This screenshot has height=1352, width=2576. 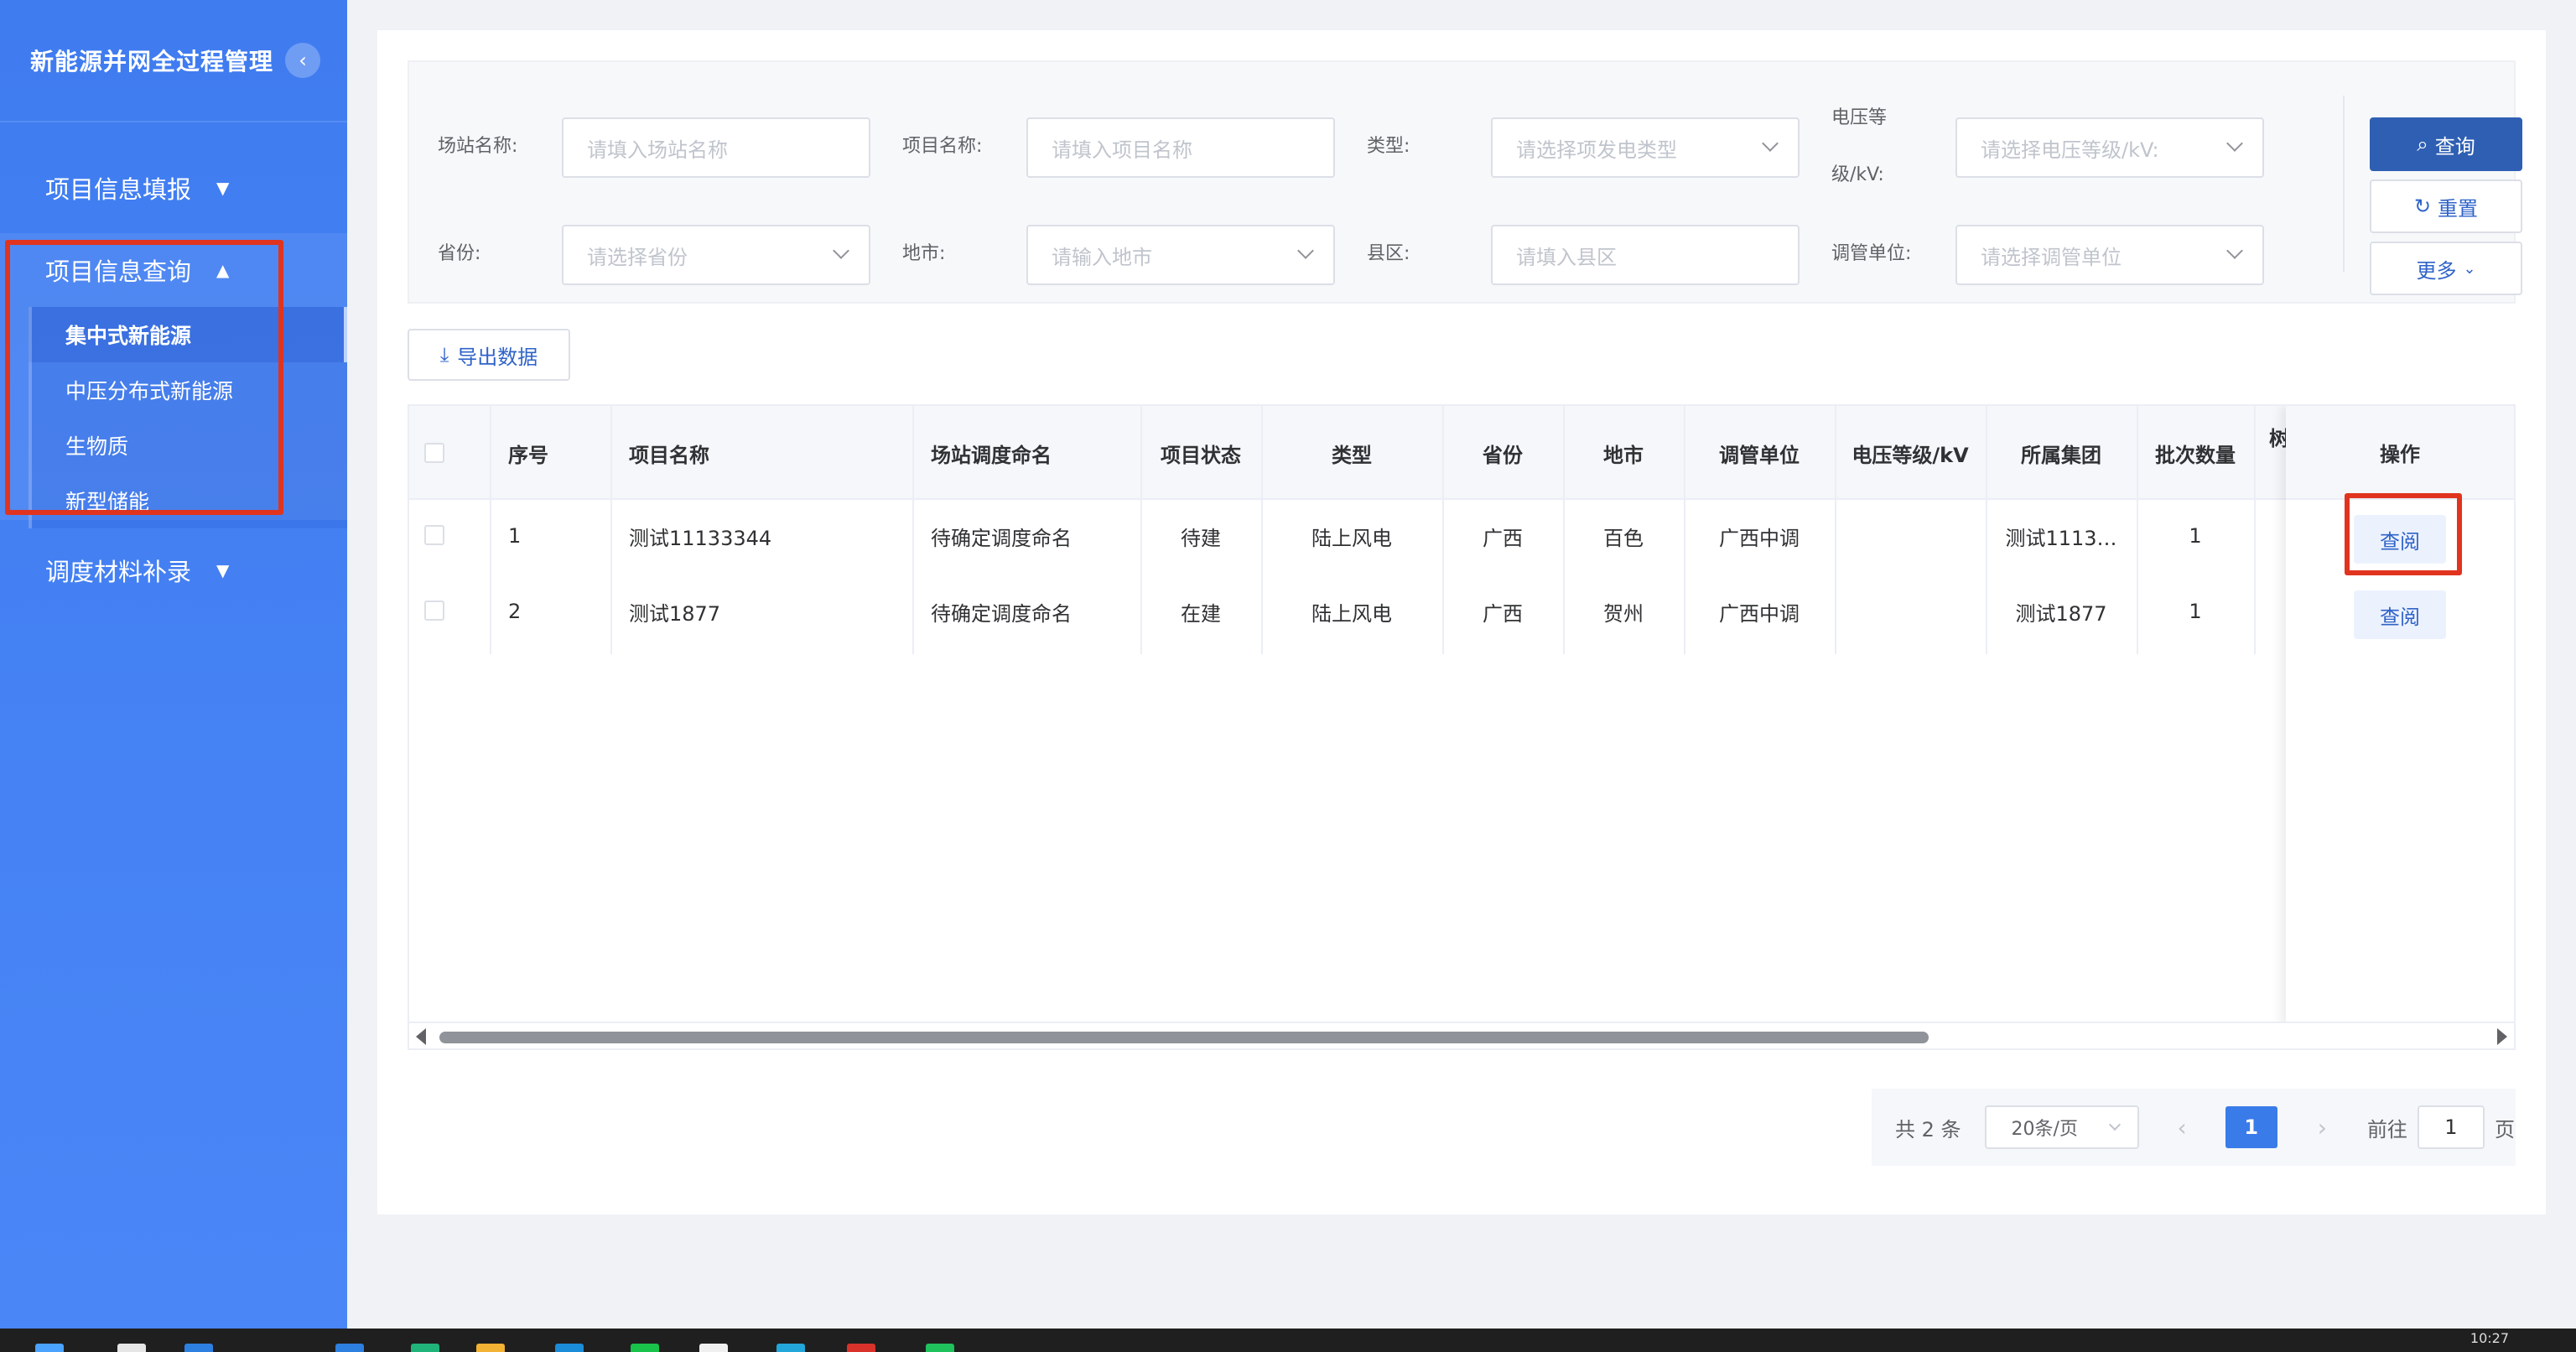 I want to click on cell-city: 百色, so click(x=1623, y=538).